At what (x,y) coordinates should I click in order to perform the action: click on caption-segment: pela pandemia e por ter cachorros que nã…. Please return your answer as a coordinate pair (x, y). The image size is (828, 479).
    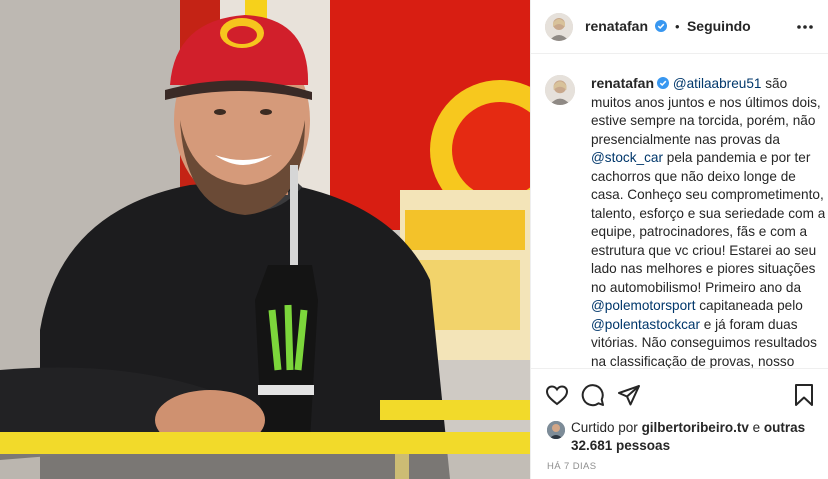
    Looking at the image, I should click on (708, 222).